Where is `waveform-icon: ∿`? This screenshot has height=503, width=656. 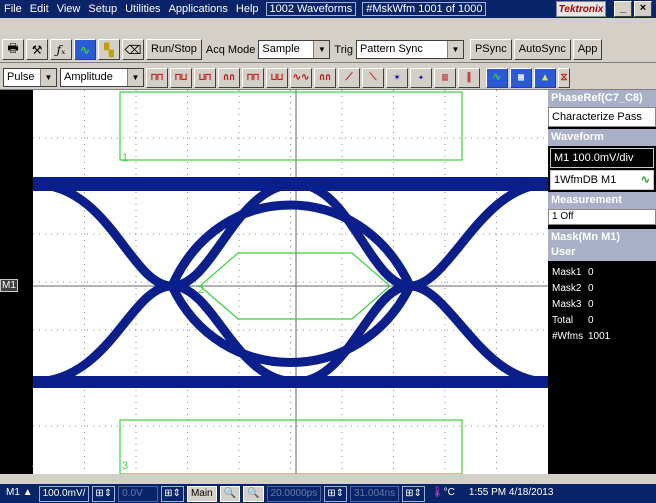 waveform-icon: ∿ is located at coordinates (645, 180).